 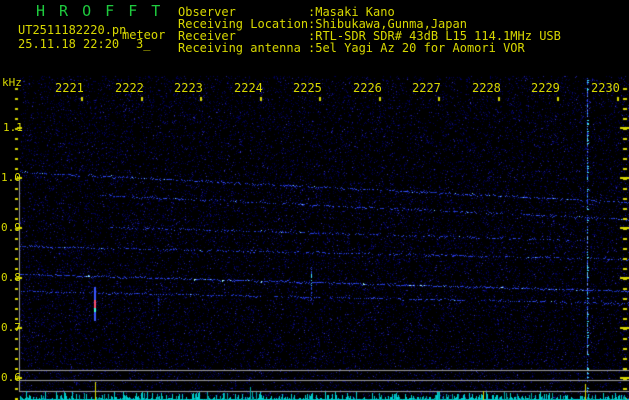 I want to click on time-label: 2224, so click(x=248, y=88).